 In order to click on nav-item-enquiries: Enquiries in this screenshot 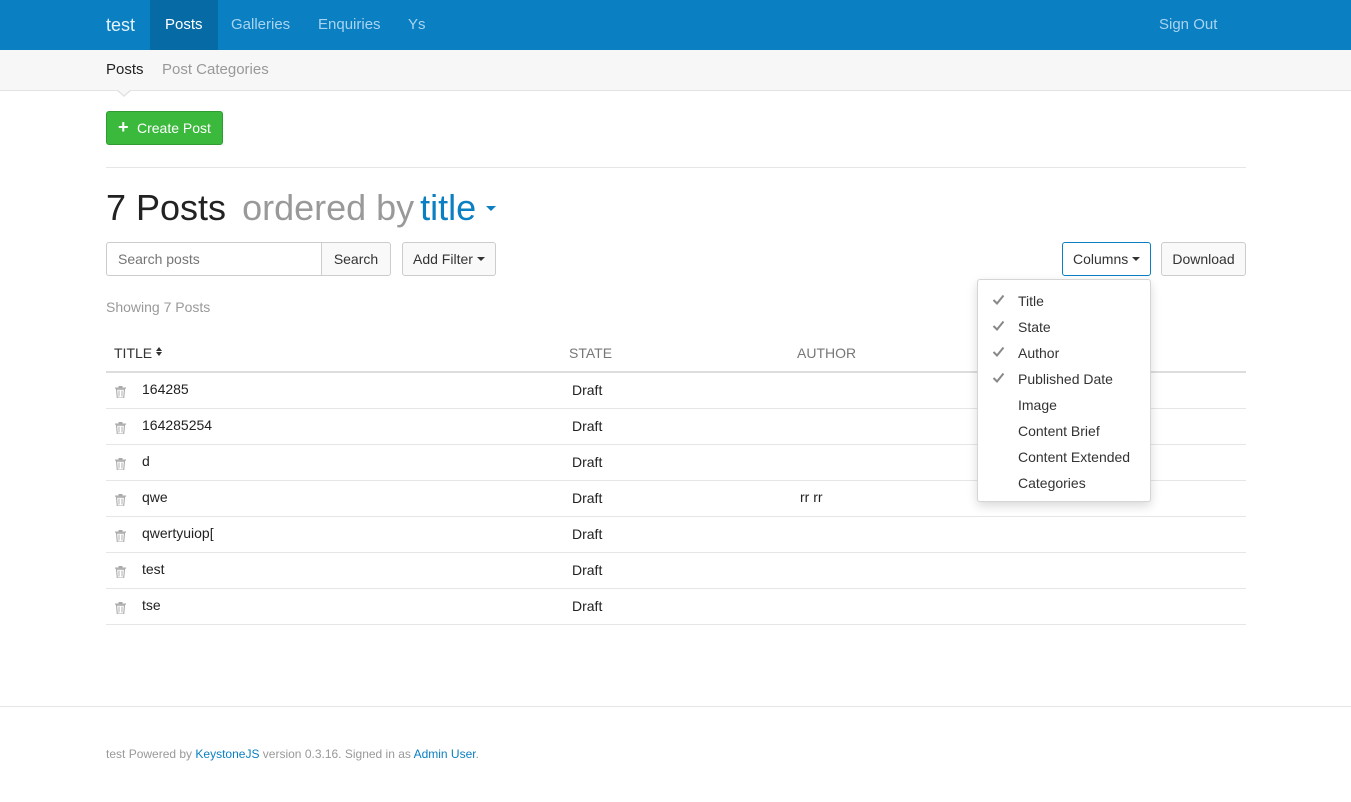, I will do `click(349, 25)`.